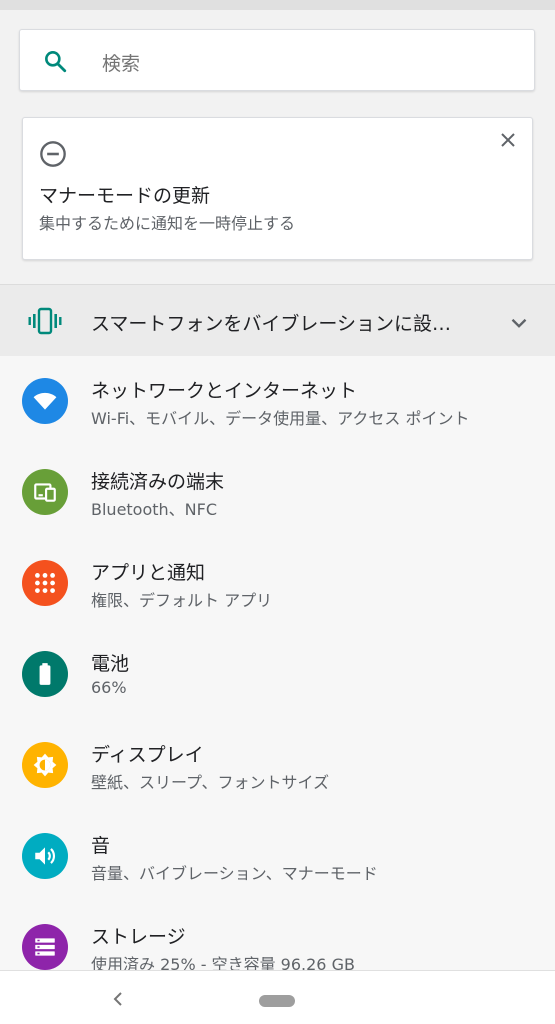 This screenshot has width=555, height=1024. Describe the element at coordinates (45, 765) in the screenshot. I see `brightness-icon` at that location.